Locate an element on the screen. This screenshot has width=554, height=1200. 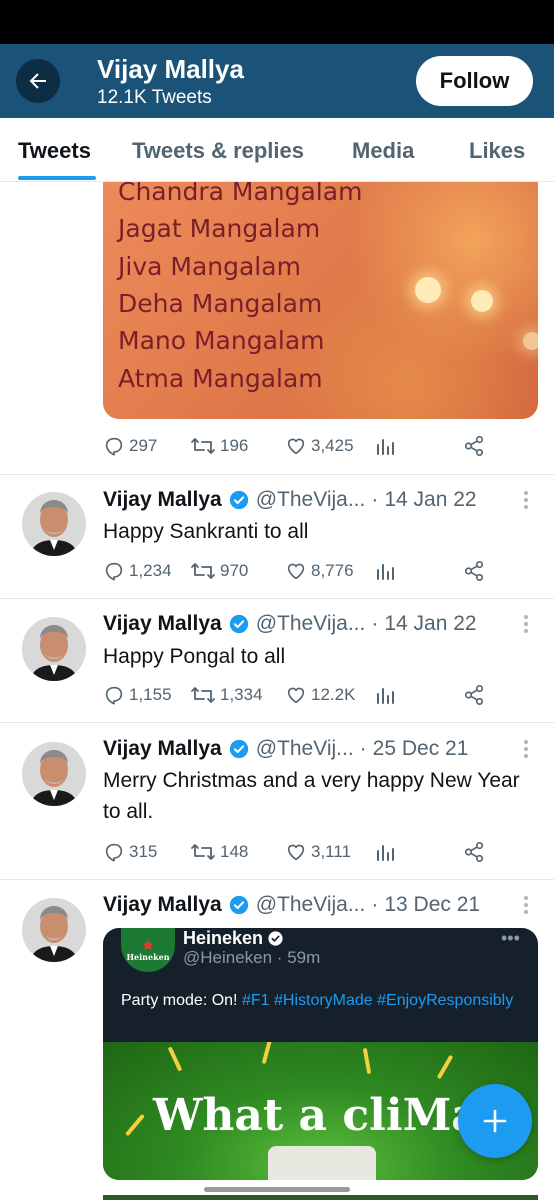
tweet-count: 12.1K Tweets is located at coordinates (154, 97).